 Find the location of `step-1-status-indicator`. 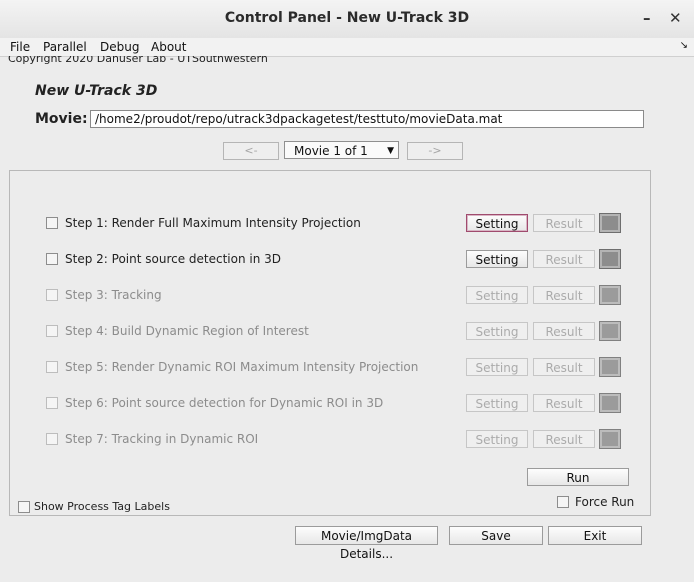

step-1-status-indicator is located at coordinates (610, 223).